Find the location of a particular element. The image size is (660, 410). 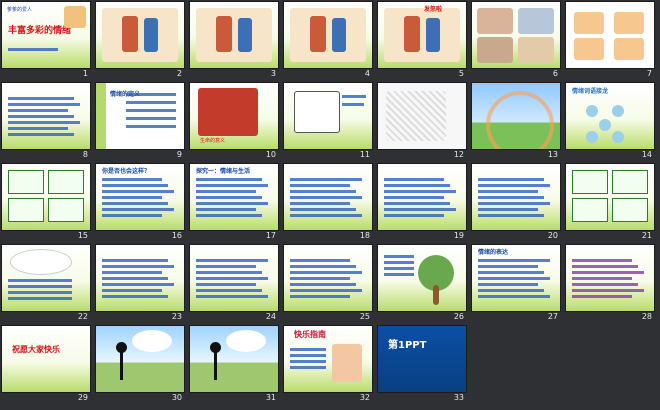

slide-number: 9 is located at coordinates (179, 154).